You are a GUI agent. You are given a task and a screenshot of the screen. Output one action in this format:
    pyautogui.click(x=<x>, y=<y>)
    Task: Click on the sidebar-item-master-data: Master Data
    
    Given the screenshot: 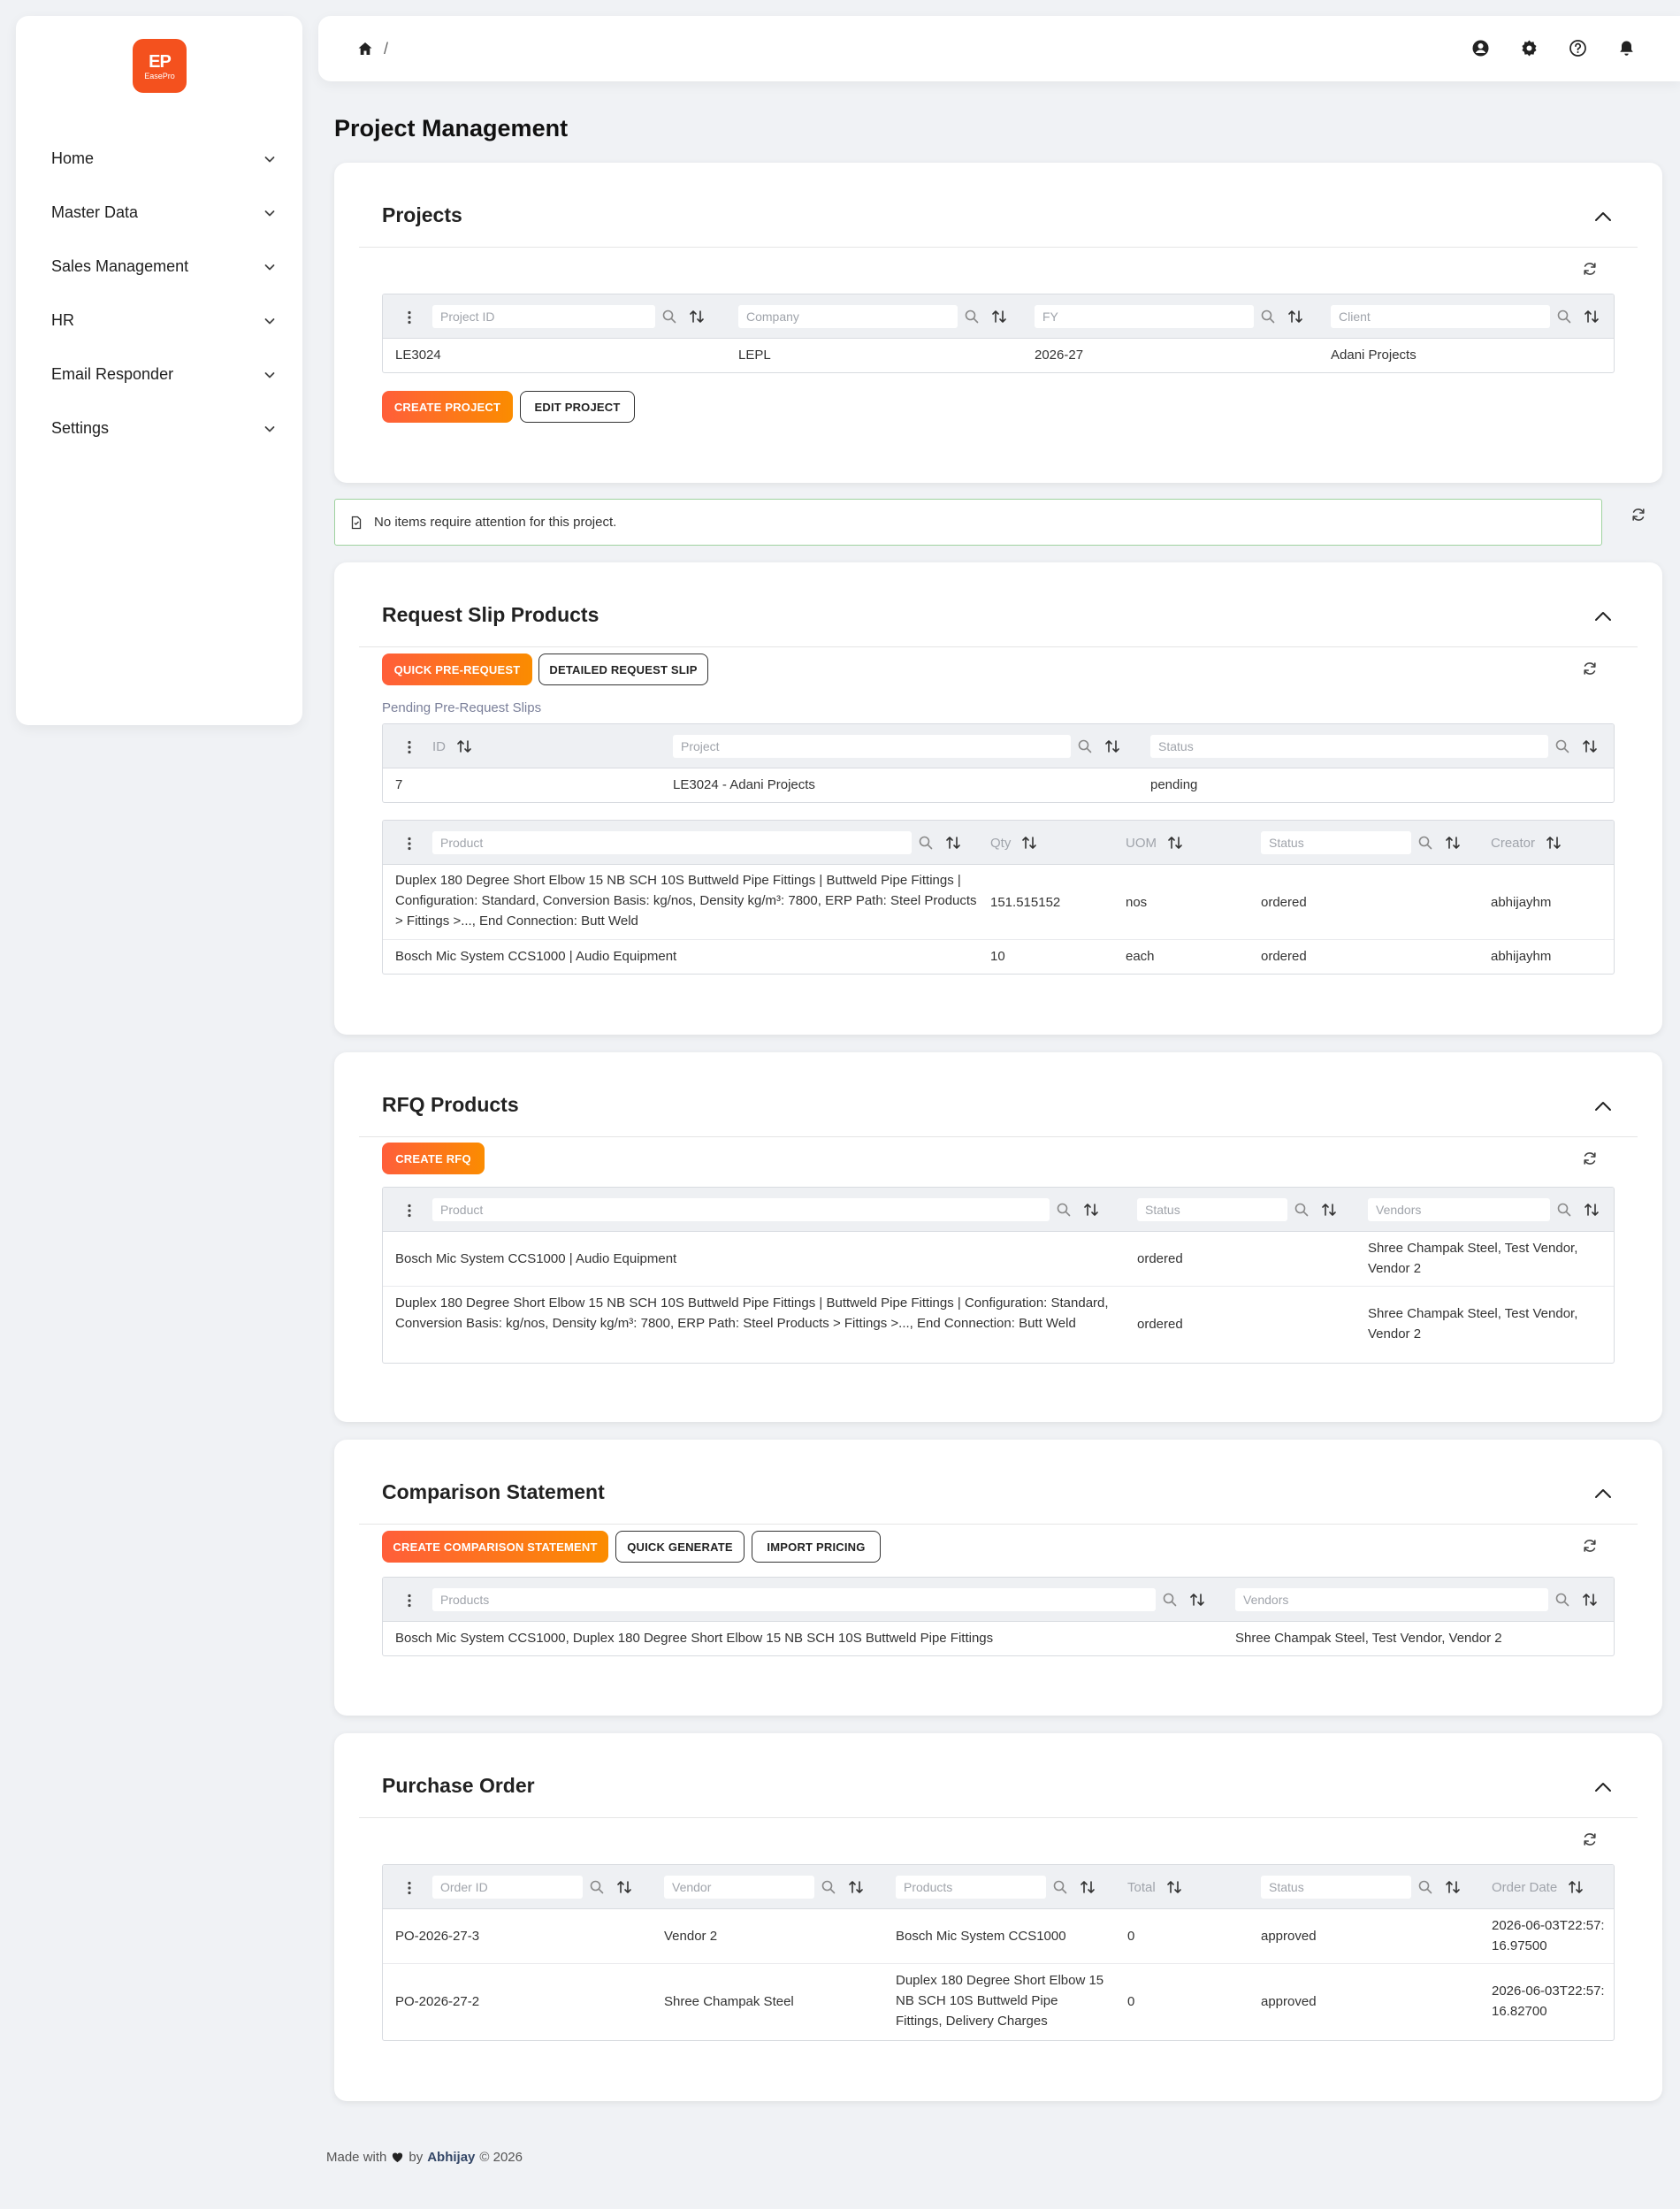 What is the action you would take?
    pyautogui.click(x=159, y=213)
    